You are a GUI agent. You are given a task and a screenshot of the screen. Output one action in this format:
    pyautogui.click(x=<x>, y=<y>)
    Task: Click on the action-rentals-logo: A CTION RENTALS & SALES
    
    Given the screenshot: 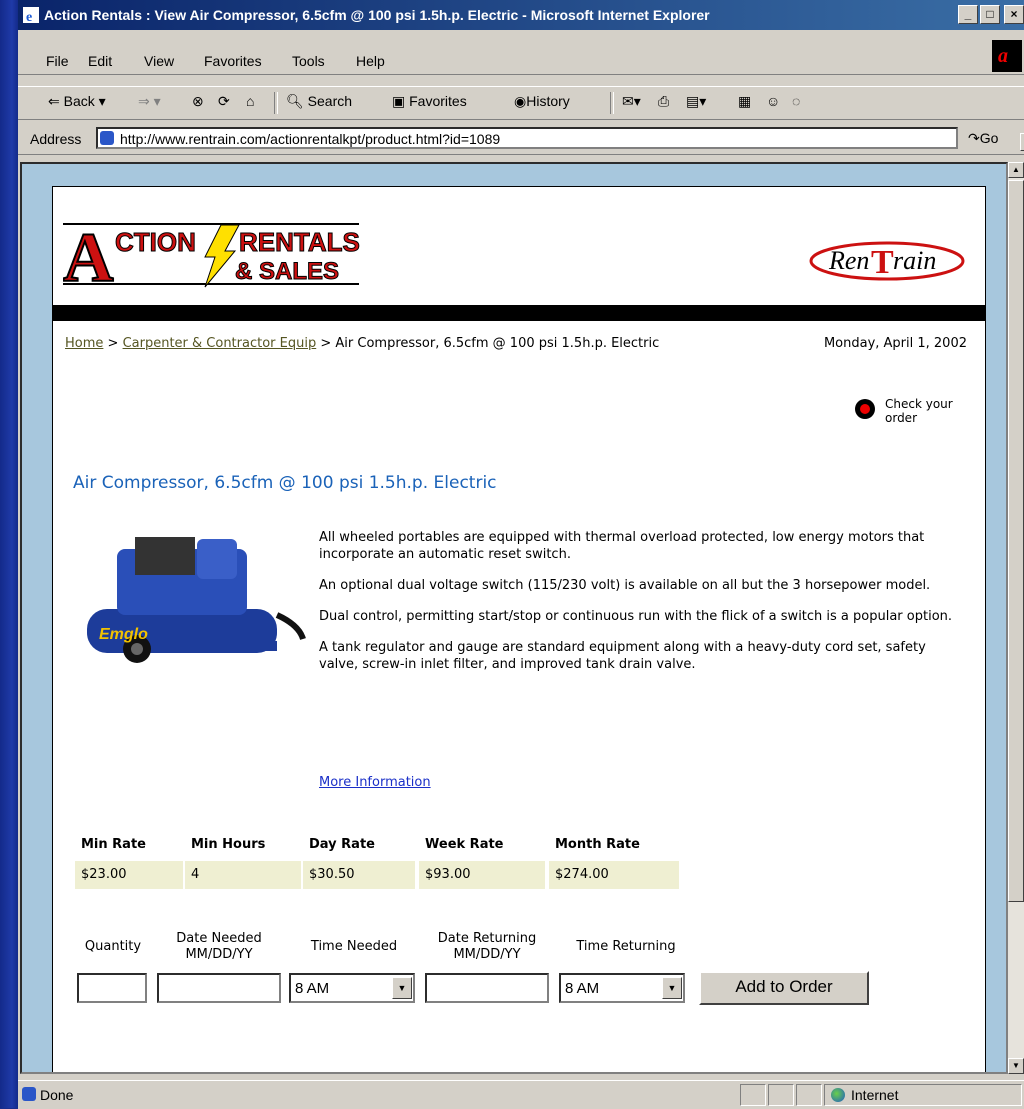 What is the action you would take?
    pyautogui.click(x=211, y=254)
    